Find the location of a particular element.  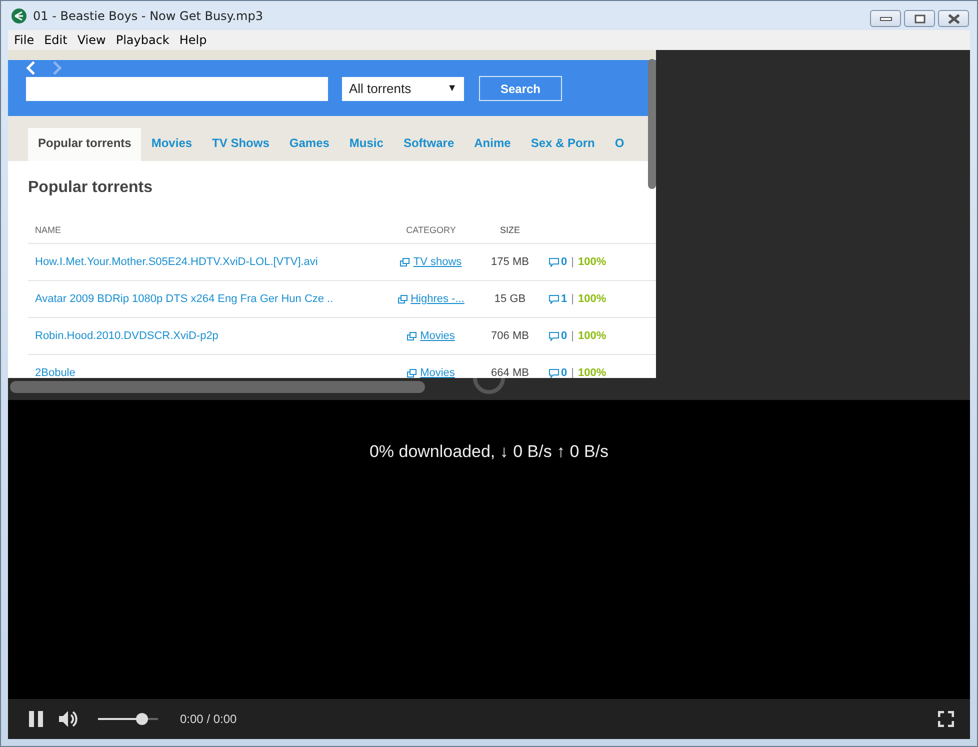

menu-item: File is located at coordinates (24, 40).